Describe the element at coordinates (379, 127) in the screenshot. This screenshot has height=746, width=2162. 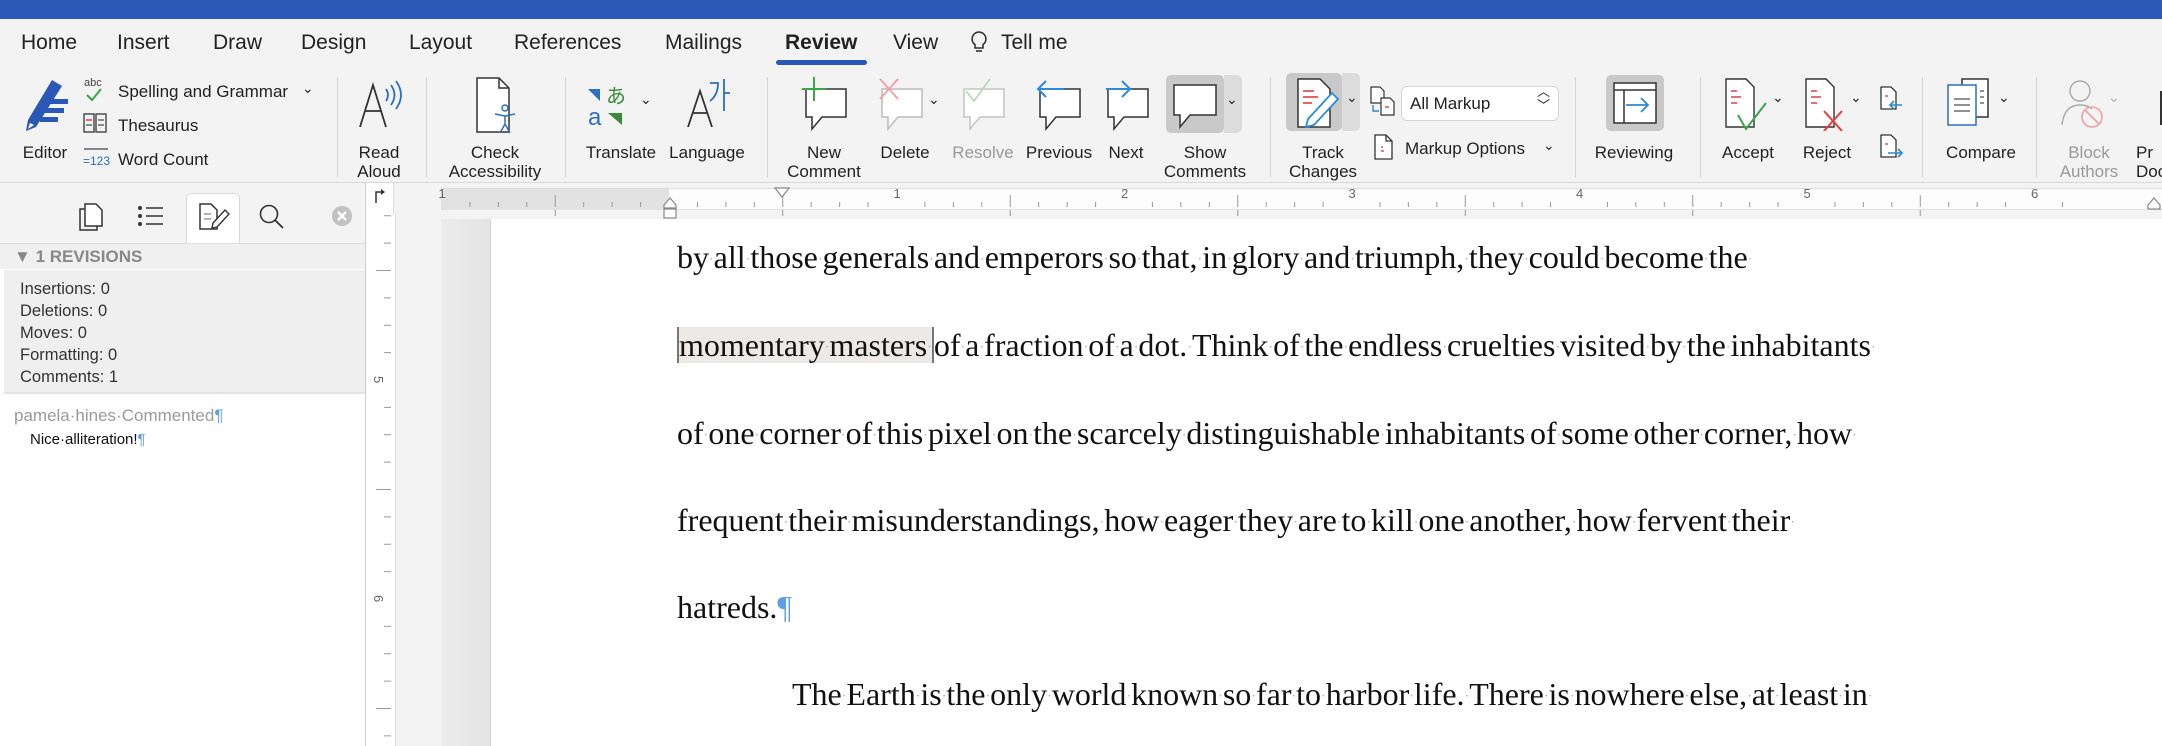
I see `read-aloud-button: Read Aloud` at that location.